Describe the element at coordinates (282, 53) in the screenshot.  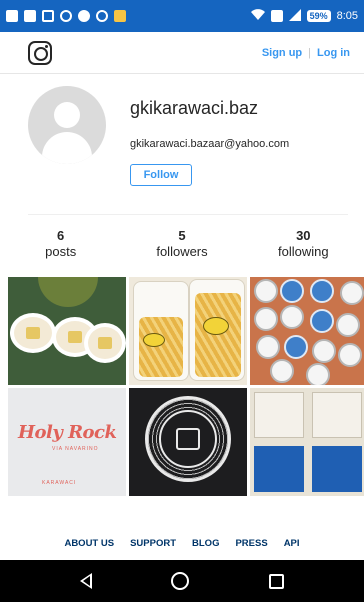
I see `sign-up-link: Sign up` at that location.